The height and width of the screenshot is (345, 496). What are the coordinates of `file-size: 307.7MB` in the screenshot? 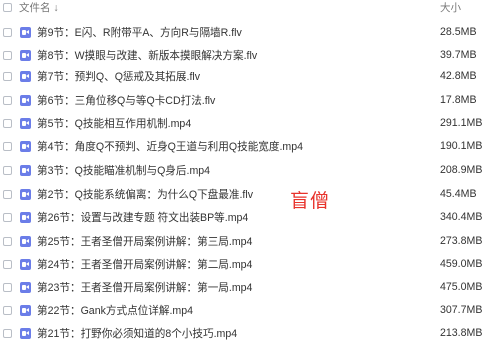 It's located at (461, 310).